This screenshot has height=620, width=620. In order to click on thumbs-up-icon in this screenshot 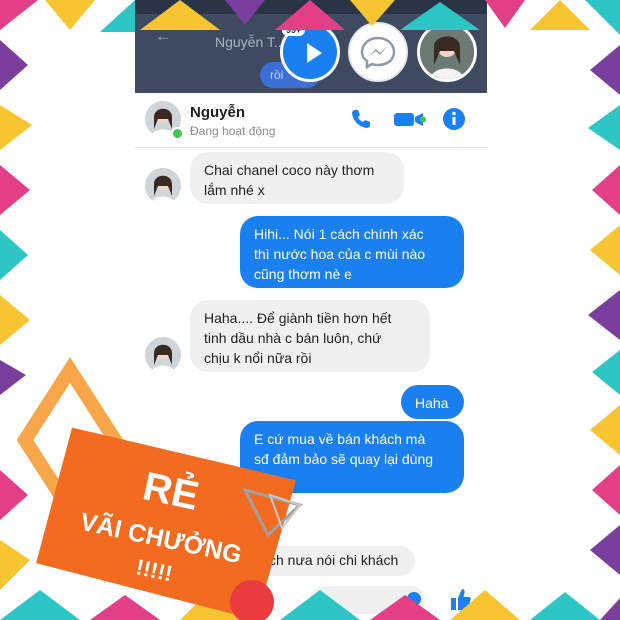, I will do `click(460, 599)`.